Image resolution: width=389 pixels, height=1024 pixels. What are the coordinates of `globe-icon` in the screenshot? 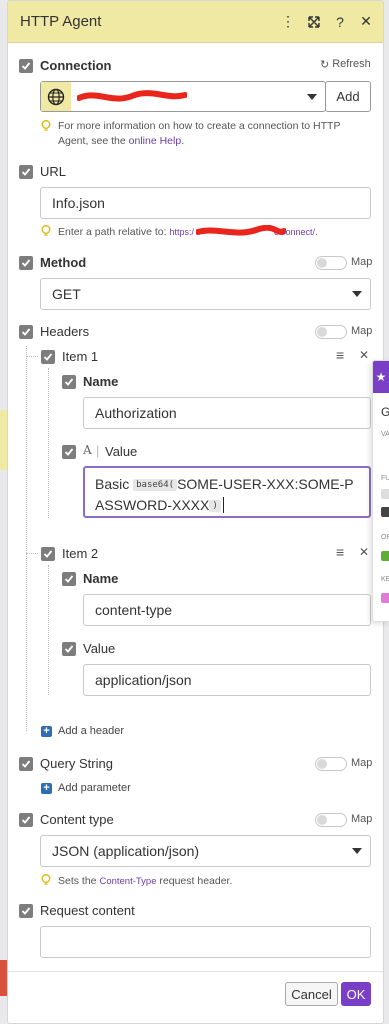 It's located at (56, 96).